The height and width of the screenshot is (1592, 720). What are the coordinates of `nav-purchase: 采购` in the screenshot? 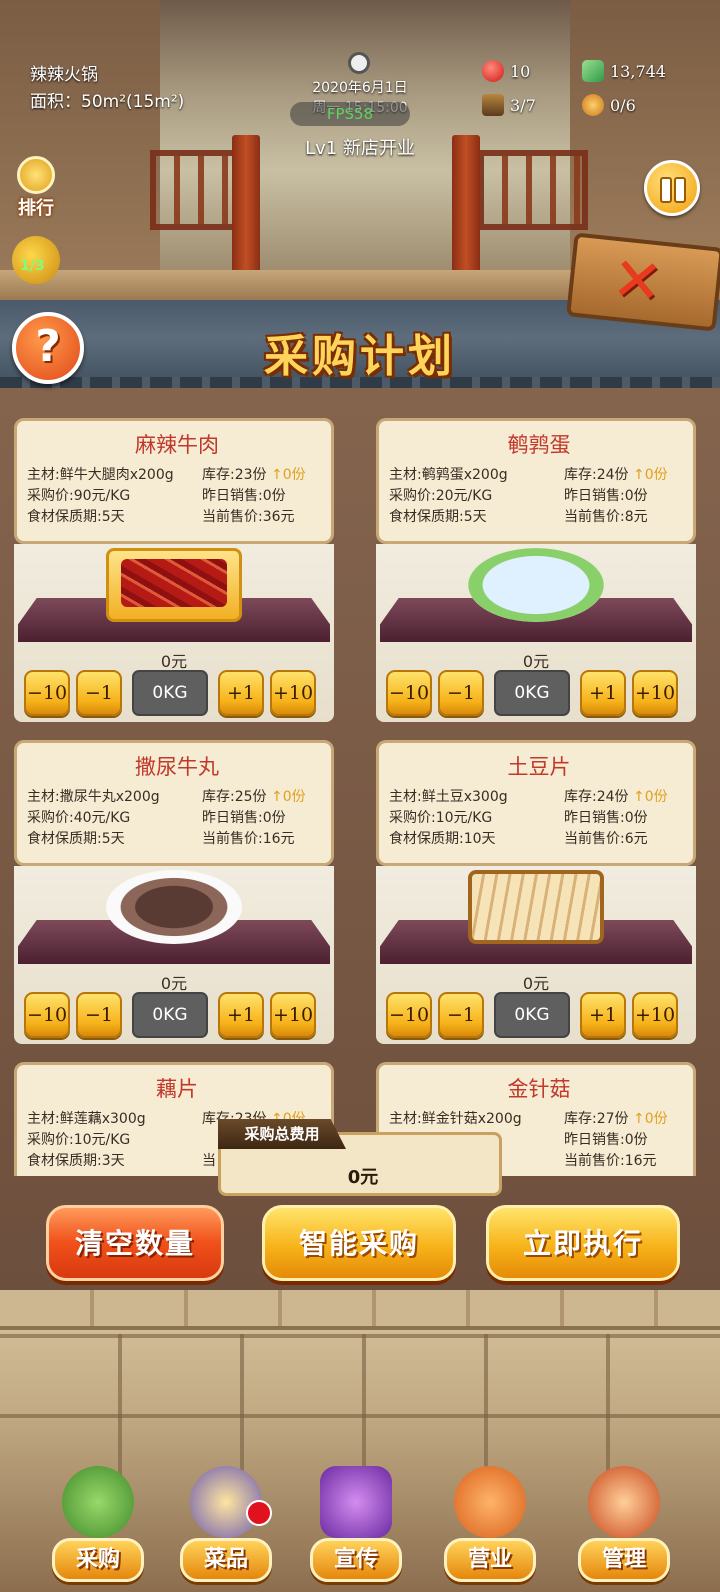 It's located at (98, 1525).